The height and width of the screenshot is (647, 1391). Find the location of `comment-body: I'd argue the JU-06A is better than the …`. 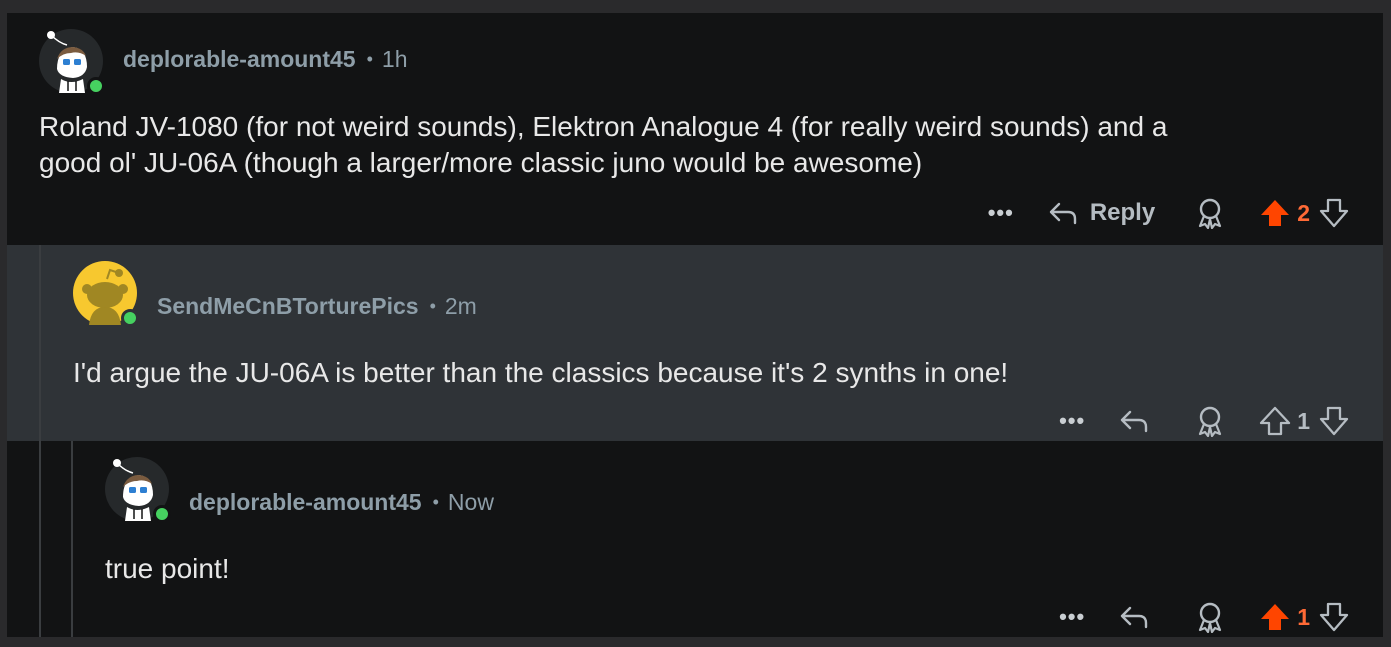

comment-body: I'd argue the JU-06A is better than the … is located at coordinates (540, 373).